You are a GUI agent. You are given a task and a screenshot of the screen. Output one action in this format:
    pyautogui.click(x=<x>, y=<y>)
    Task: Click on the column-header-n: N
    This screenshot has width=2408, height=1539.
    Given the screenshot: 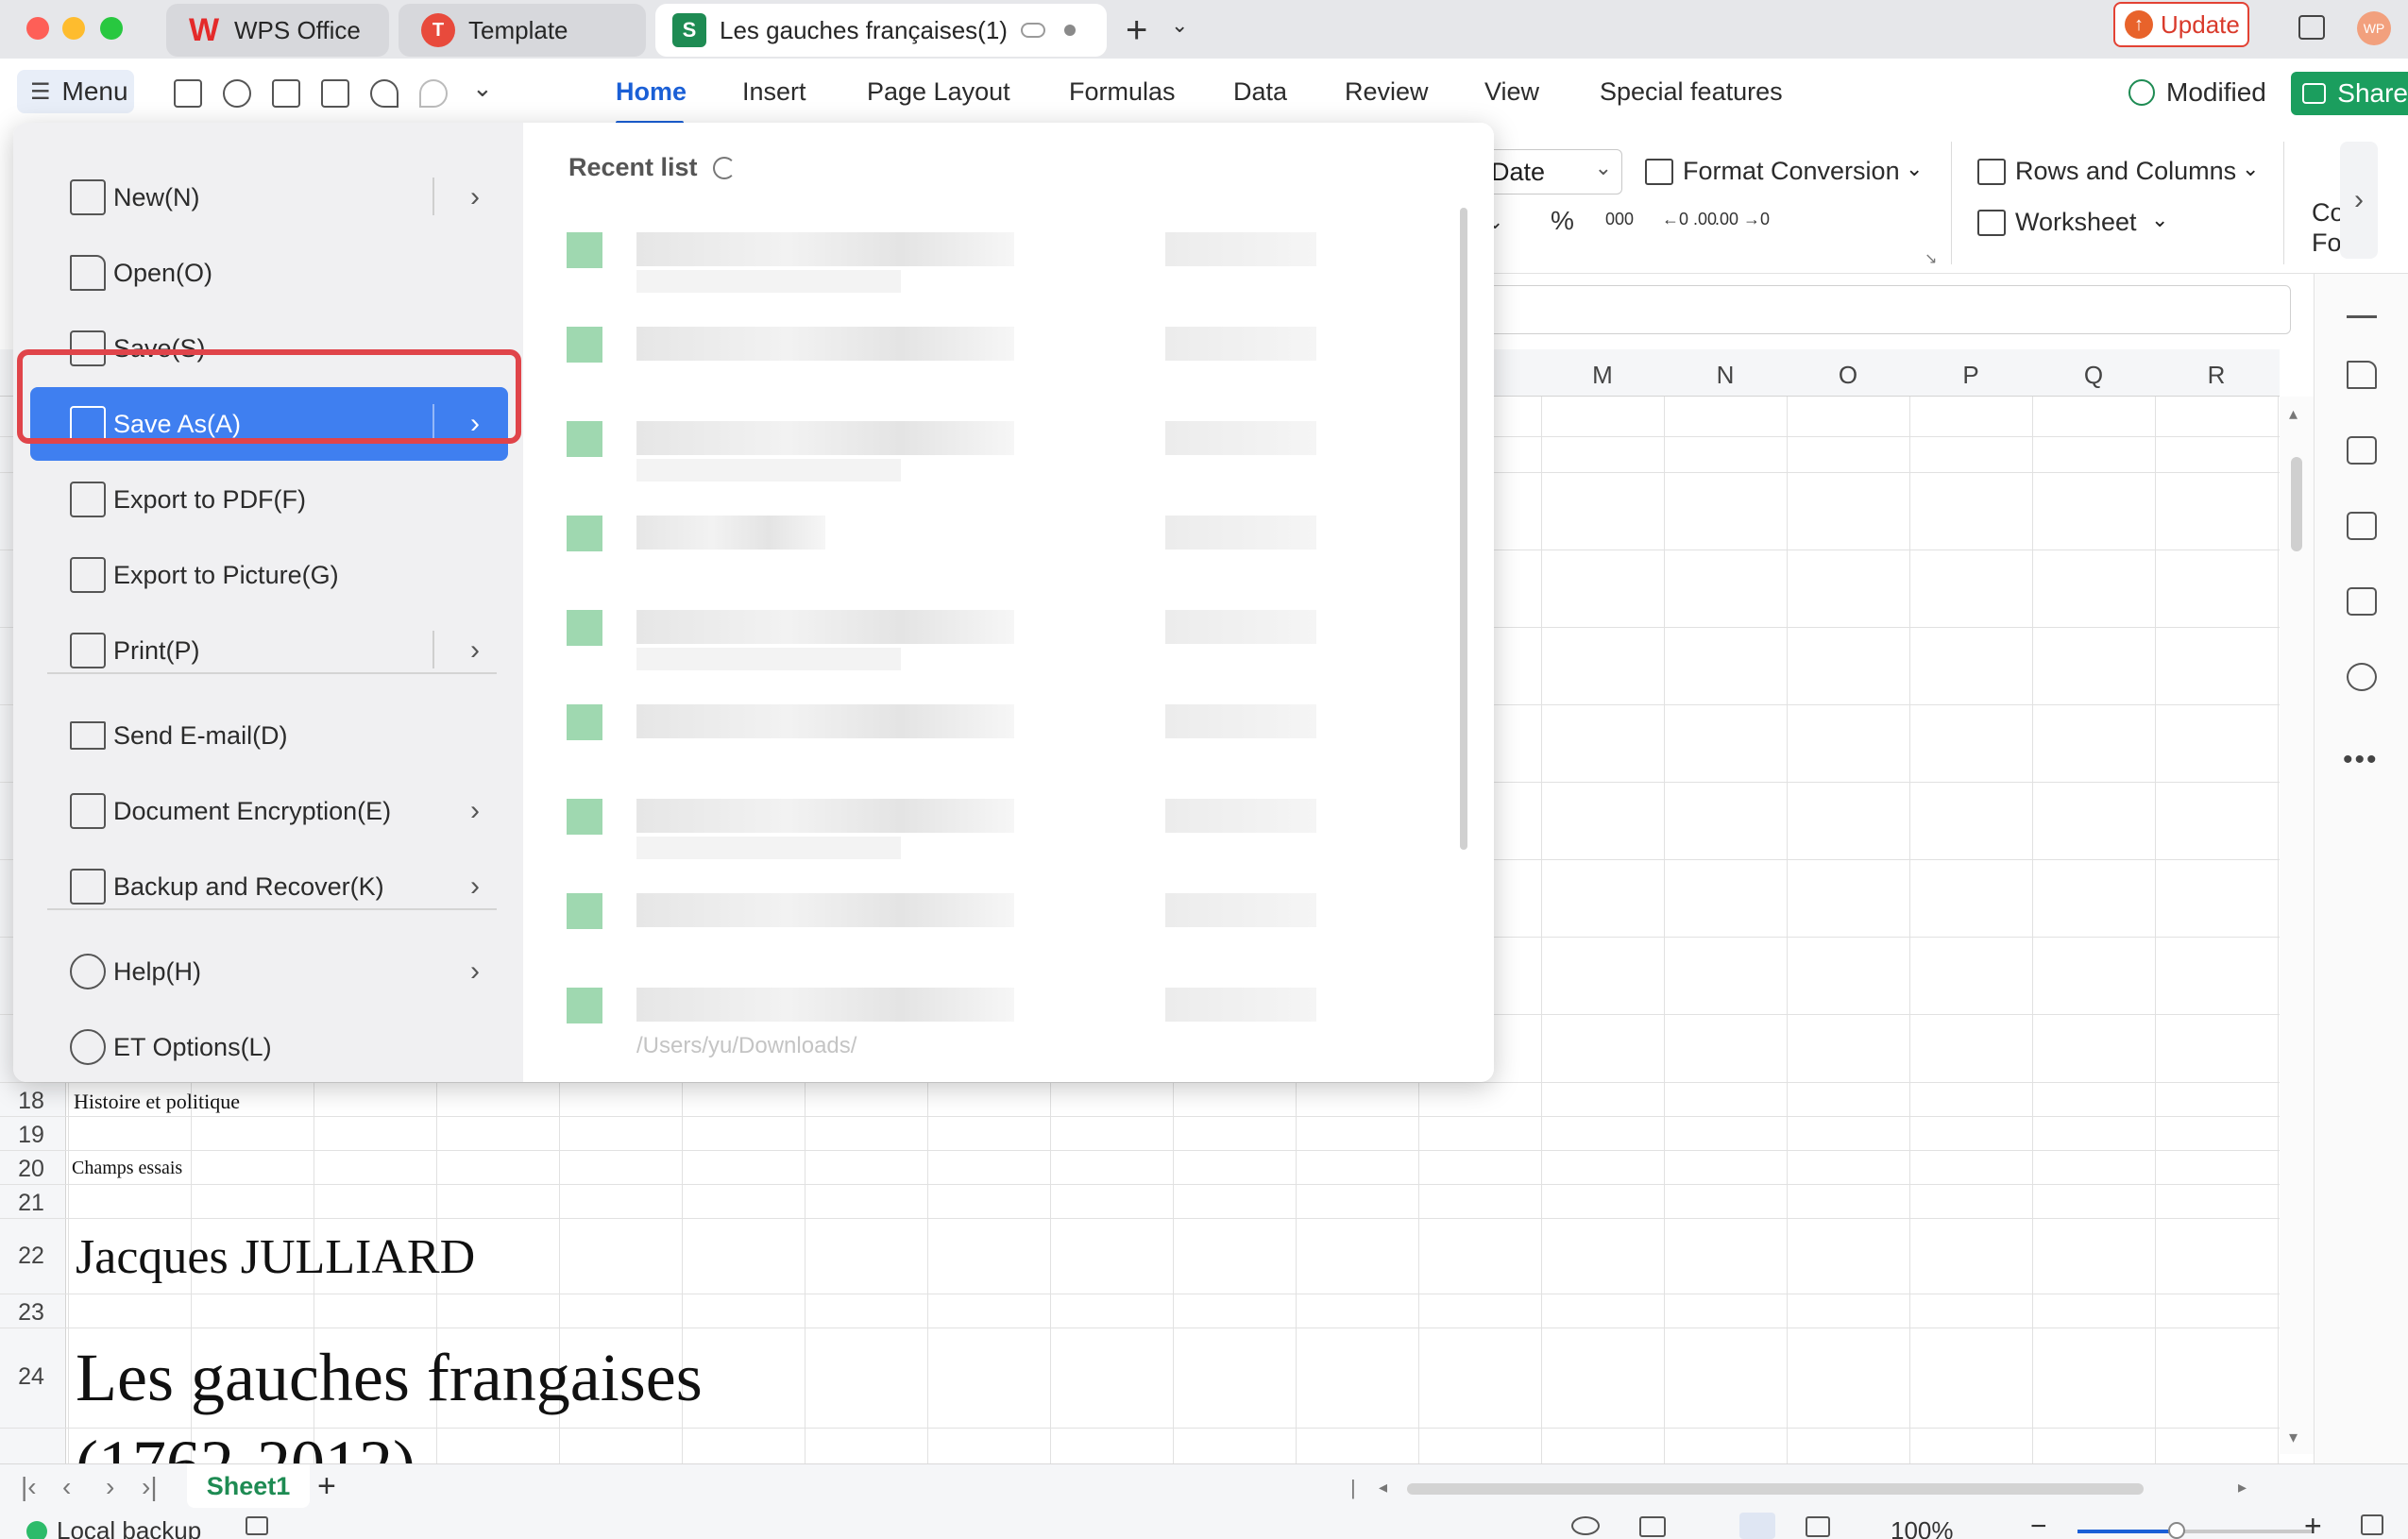 What is the action you would take?
    pyautogui.click(x=1725, y=376)
    